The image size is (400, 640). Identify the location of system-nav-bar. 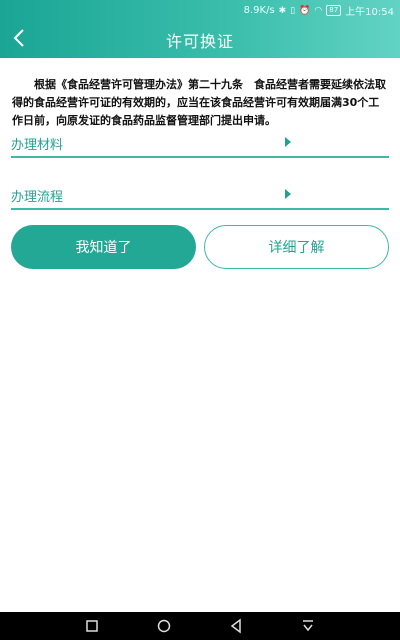
(200, 626).